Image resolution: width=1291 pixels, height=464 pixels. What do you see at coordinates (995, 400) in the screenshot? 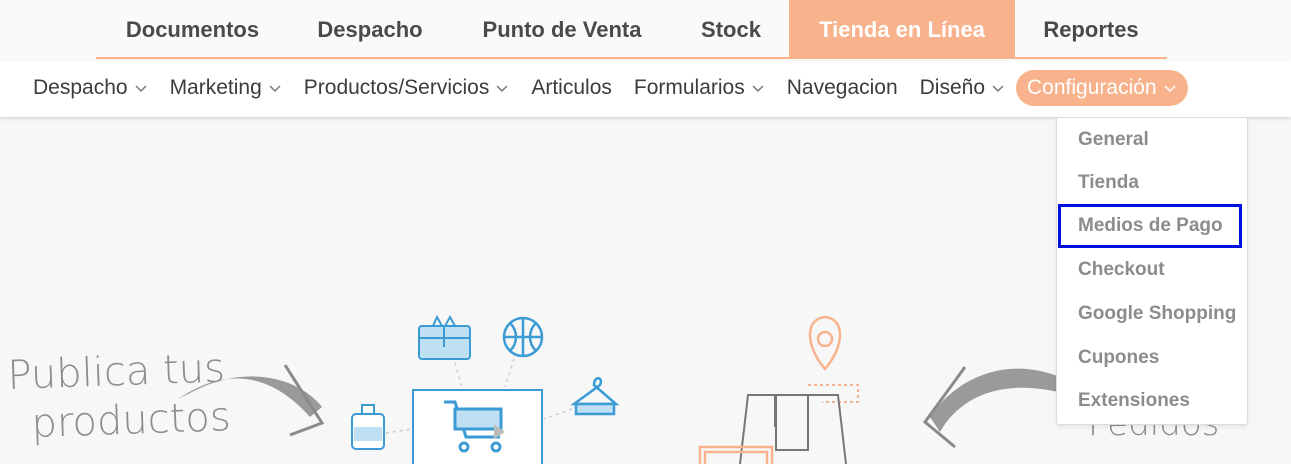
I see `swoosh-arrow-right` at bounding box center [995, 400].